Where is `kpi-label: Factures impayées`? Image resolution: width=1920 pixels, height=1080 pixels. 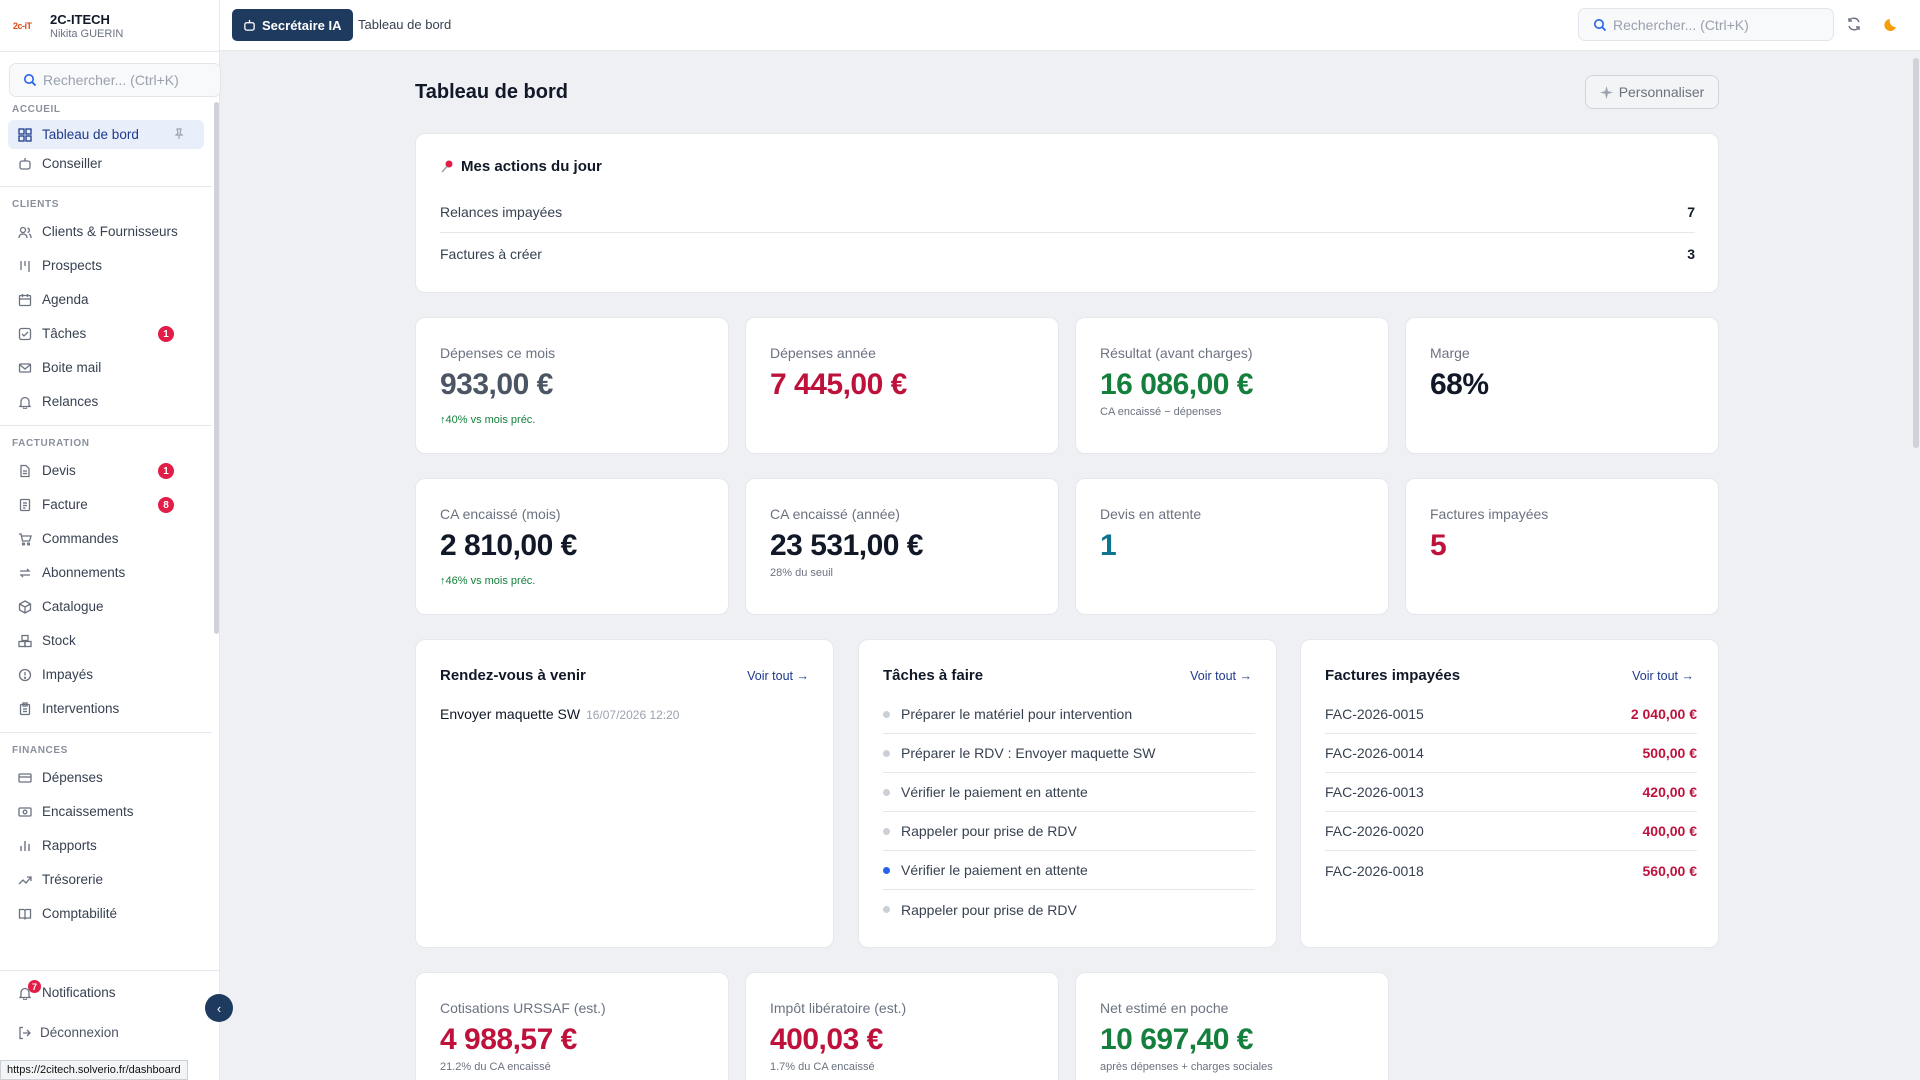 kpi-label: Factures impayées is located at coordinates (1489, 514).